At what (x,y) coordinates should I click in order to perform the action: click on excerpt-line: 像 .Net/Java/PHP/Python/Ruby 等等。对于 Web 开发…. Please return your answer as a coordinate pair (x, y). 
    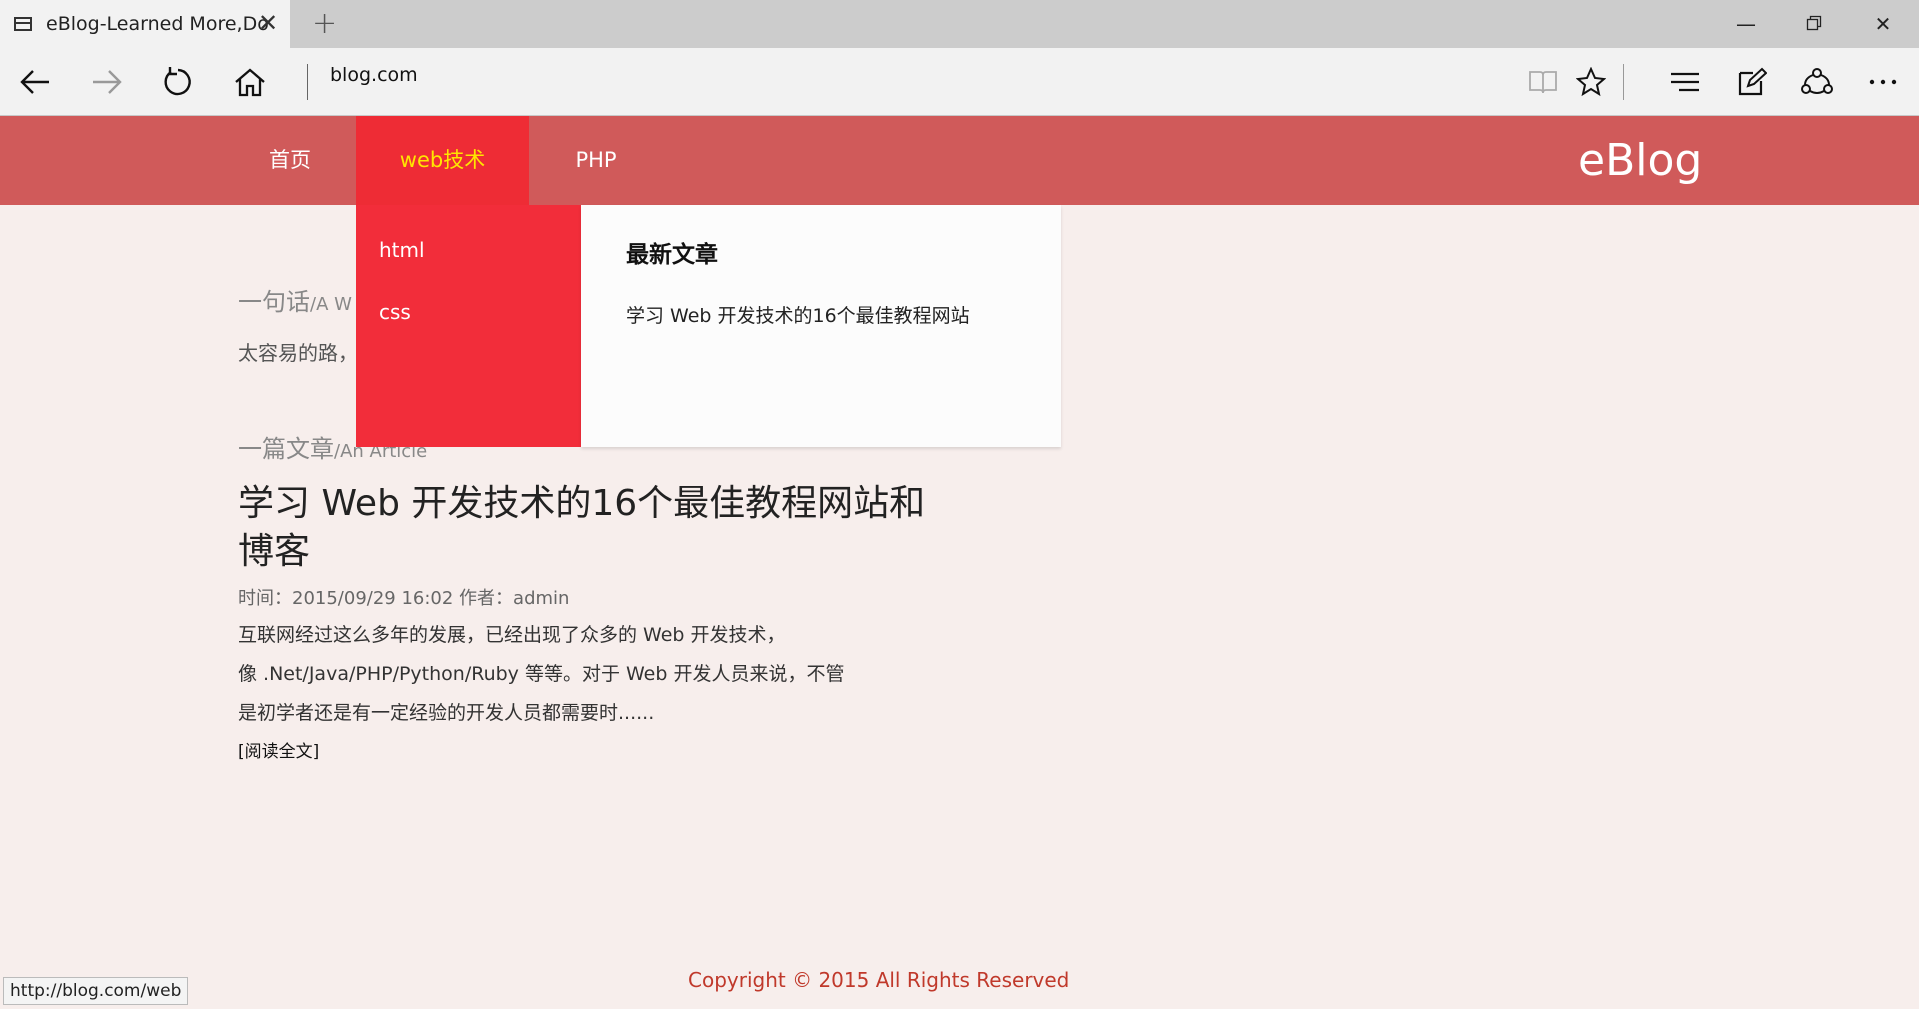
    Looking at the image, I should click on (541, 674).